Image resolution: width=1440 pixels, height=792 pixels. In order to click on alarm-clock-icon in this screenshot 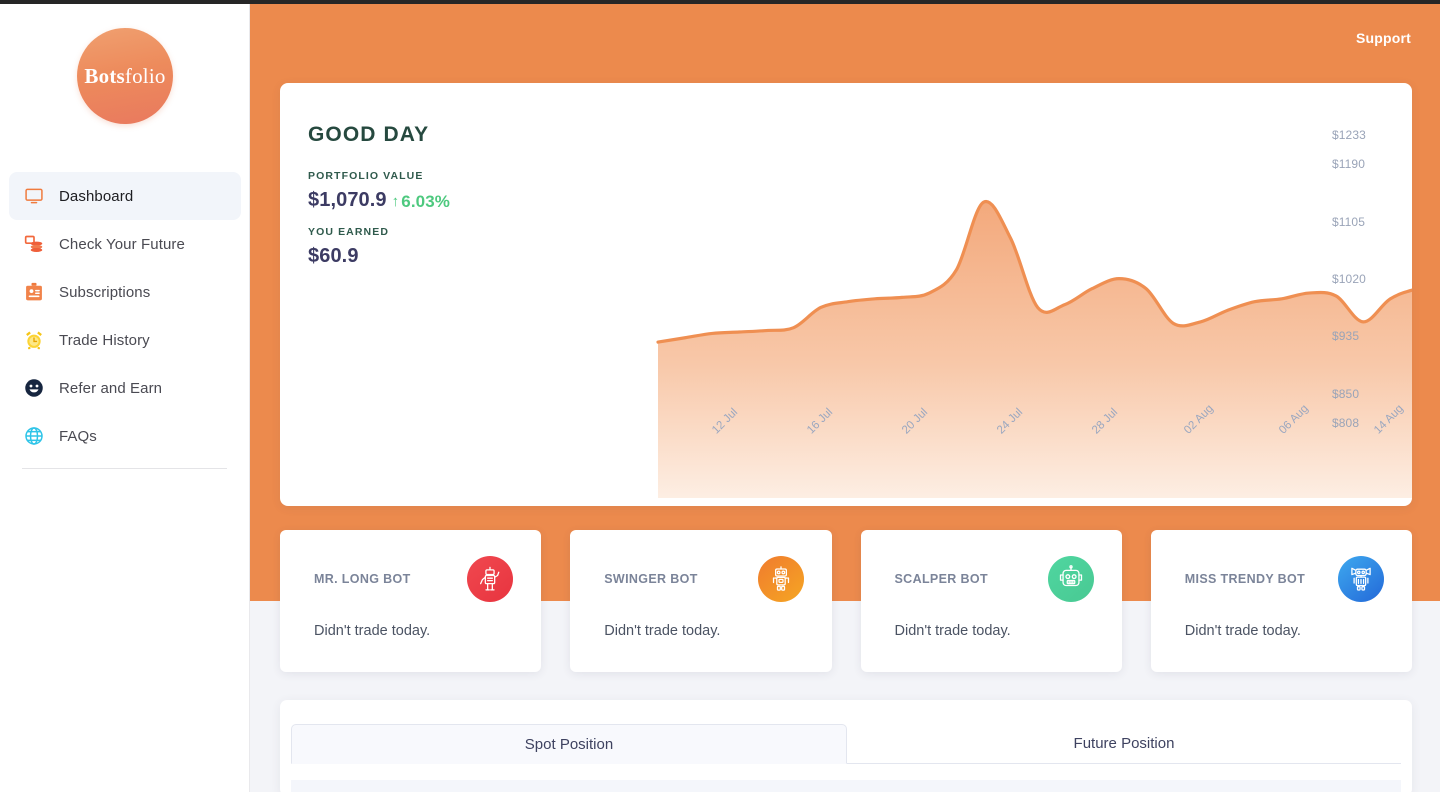, I will do `click(34, 340)`.